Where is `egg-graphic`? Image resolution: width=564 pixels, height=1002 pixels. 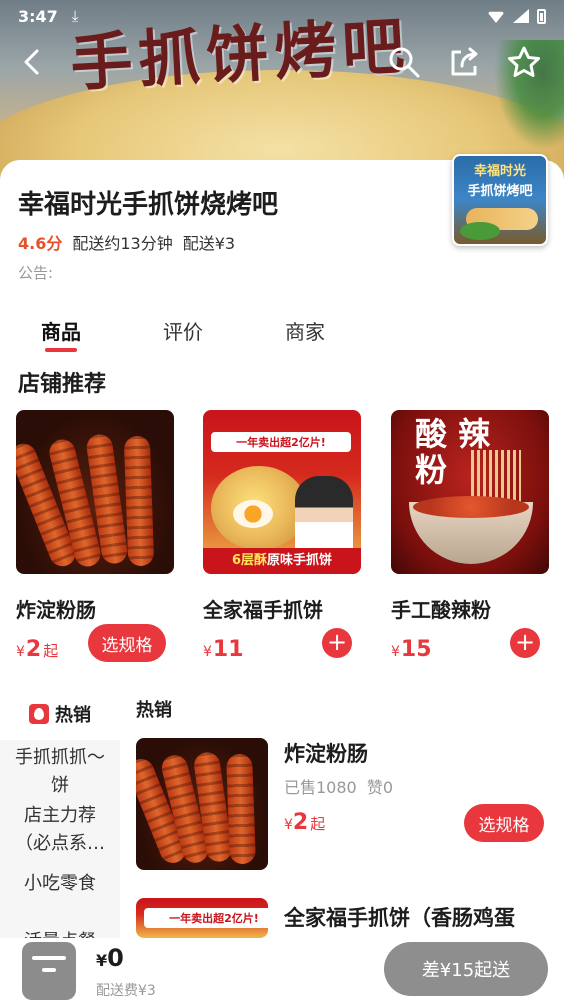
egg-graphic is located at coordinates (253, 514).